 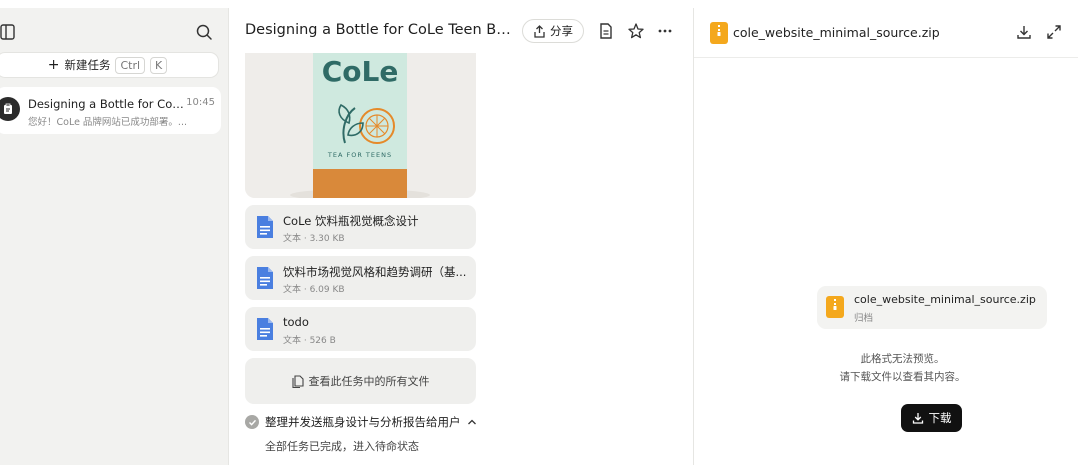 I want to click on view-all-label: 查看此任务中的所有文件, so click(x=369, y=381).